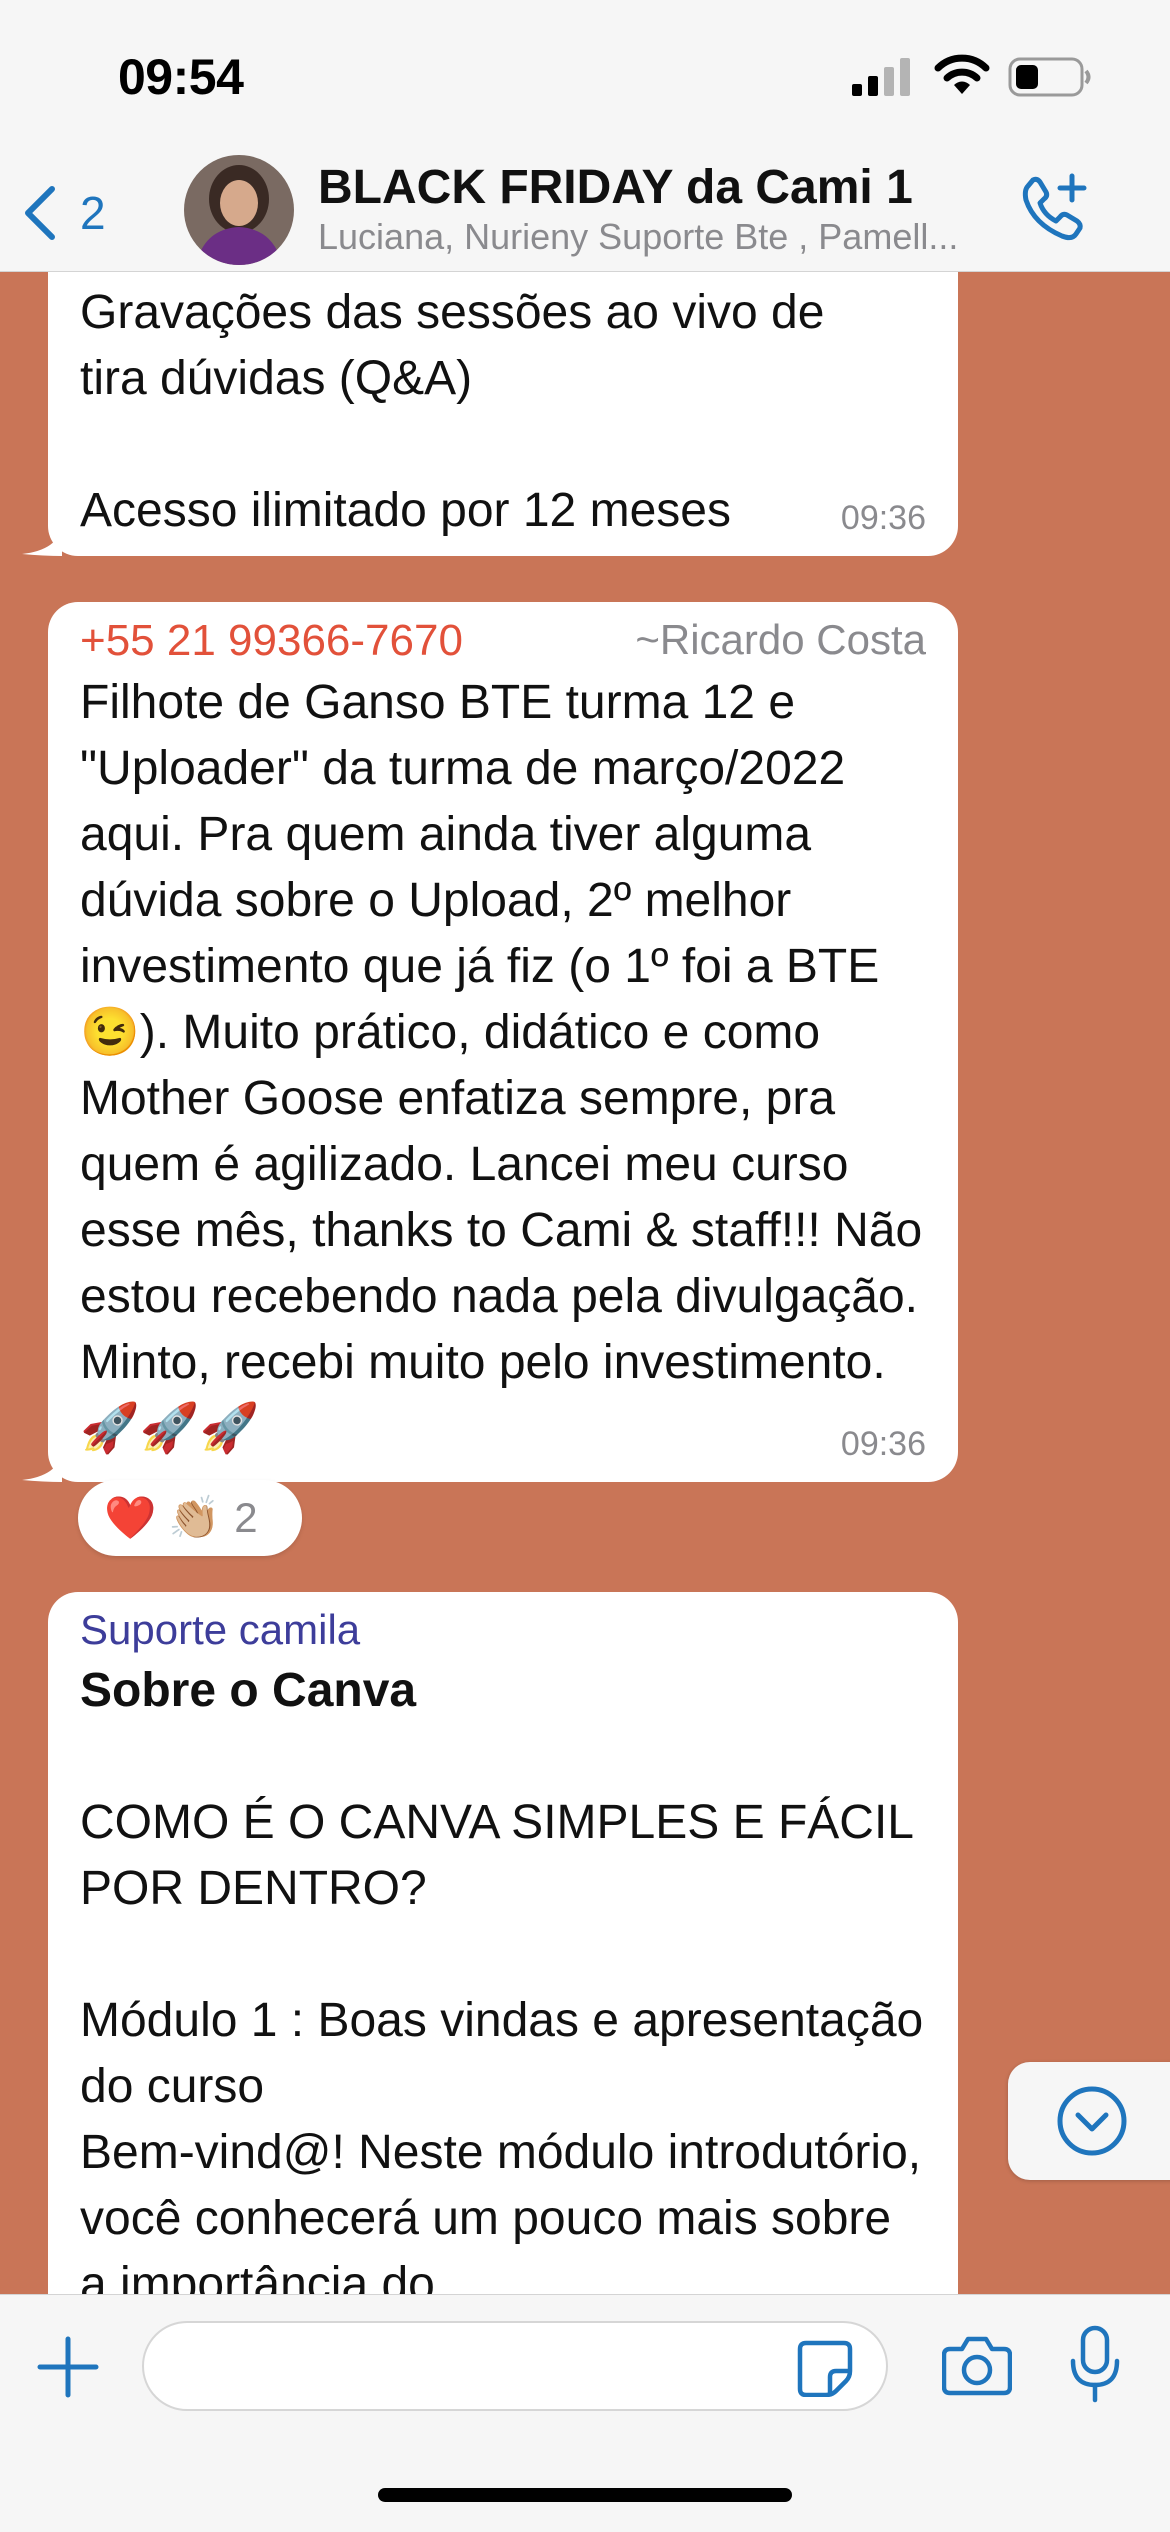 The height and width of the screenshot is (2532, 1170). I want to click on microphone-icon, so click(1095, 2364).